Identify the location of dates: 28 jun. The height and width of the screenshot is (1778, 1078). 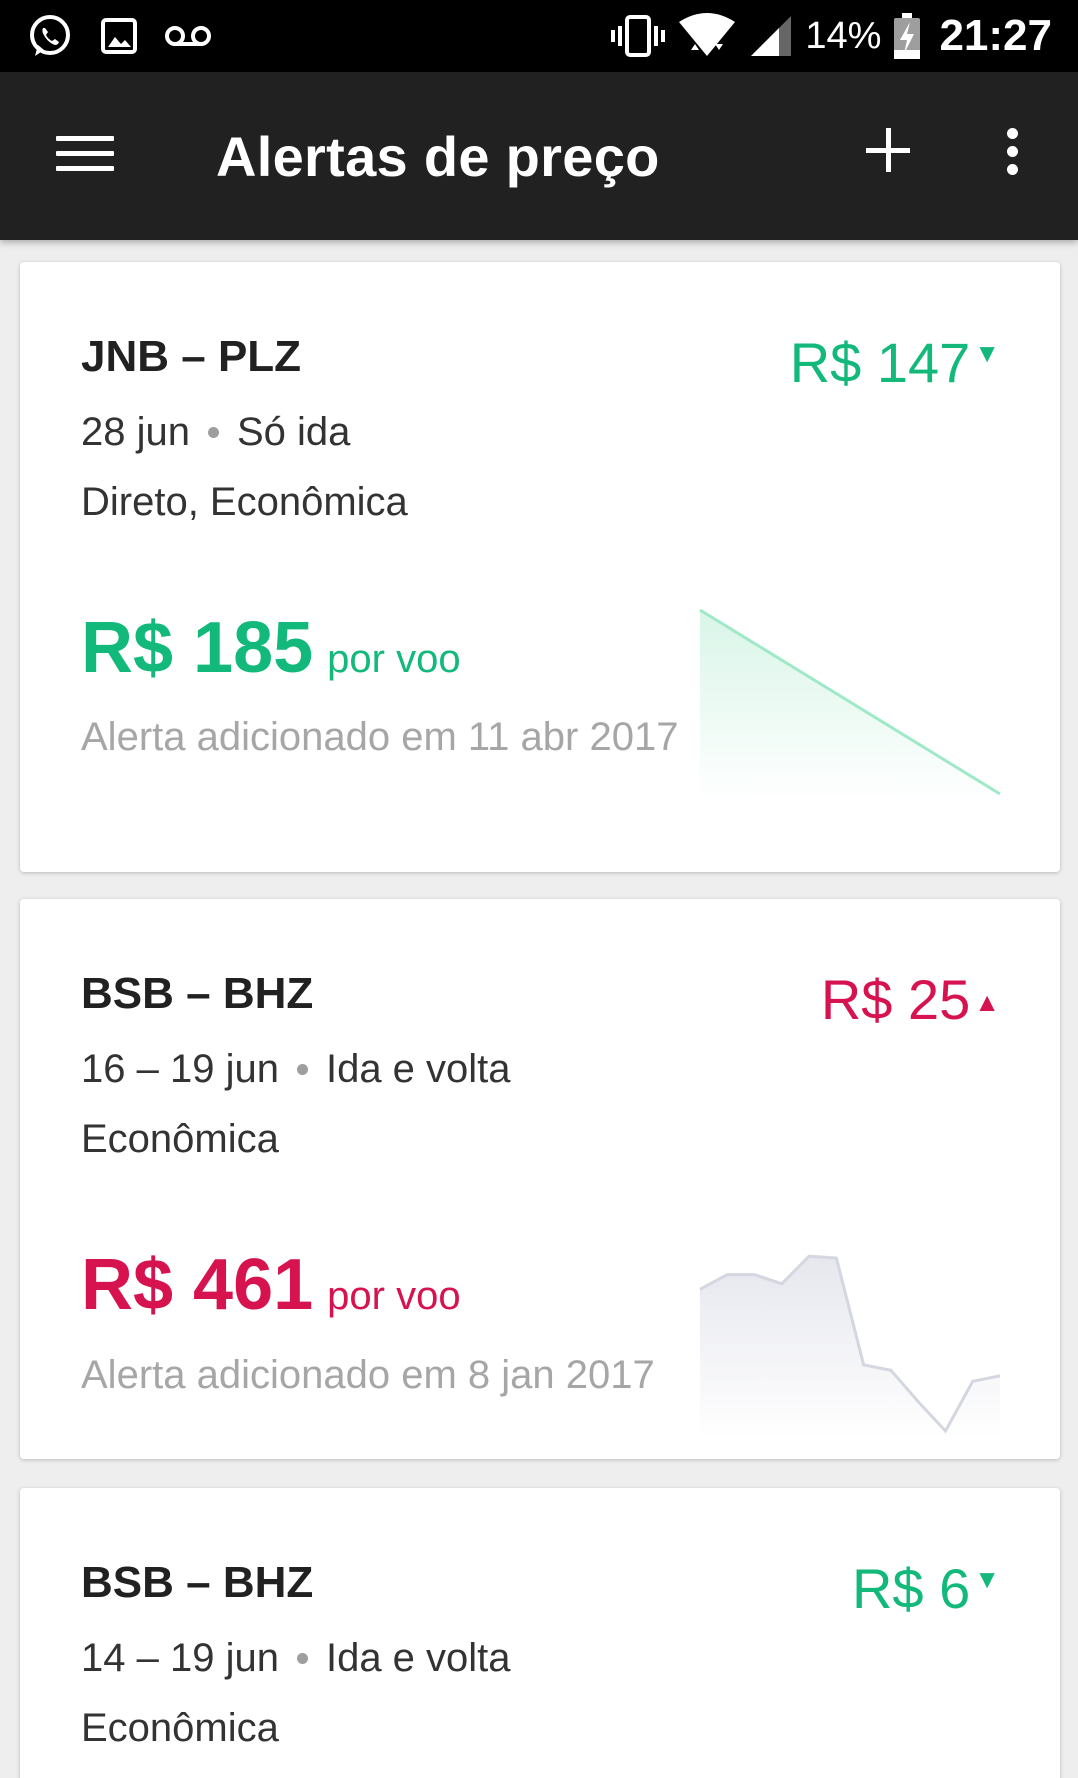
(135, 432).